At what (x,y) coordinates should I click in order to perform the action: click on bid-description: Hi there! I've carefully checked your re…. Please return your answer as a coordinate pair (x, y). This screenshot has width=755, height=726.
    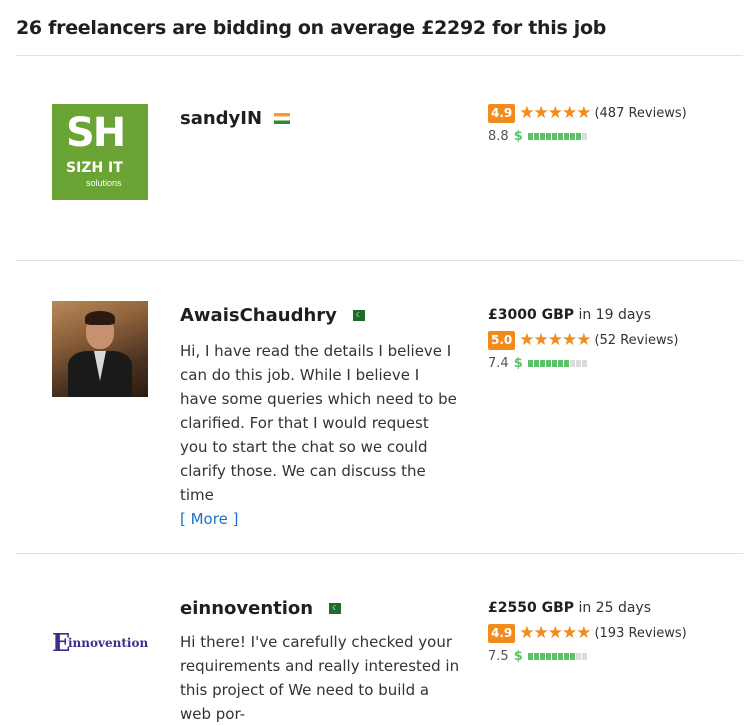
    Looking at the image, I should click on (320, 678).